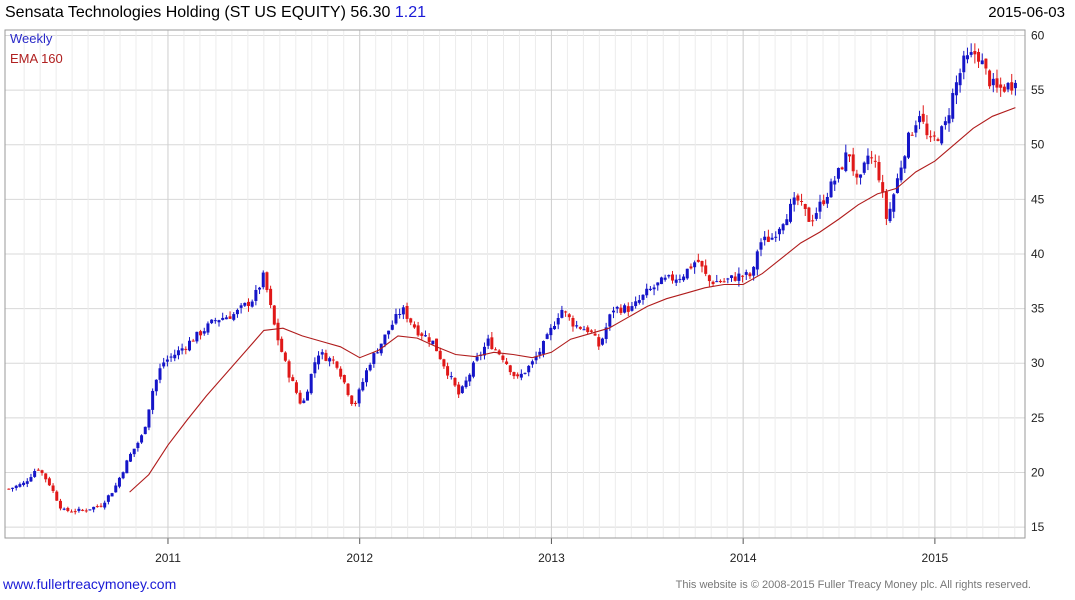  I want to click on x-tick-label: 2015, so click(935, 558).